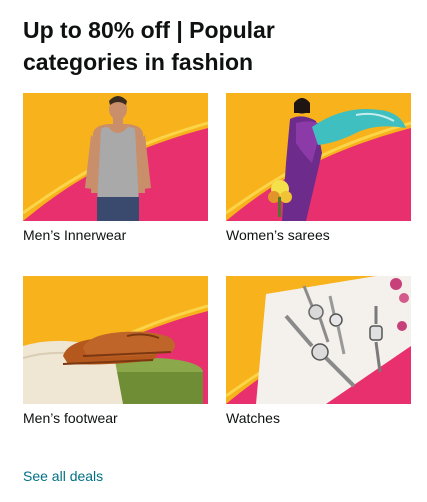 This screenshot has height=502, width=427. I want to click on tile-label: Women’s sarees, so click(318, 235).